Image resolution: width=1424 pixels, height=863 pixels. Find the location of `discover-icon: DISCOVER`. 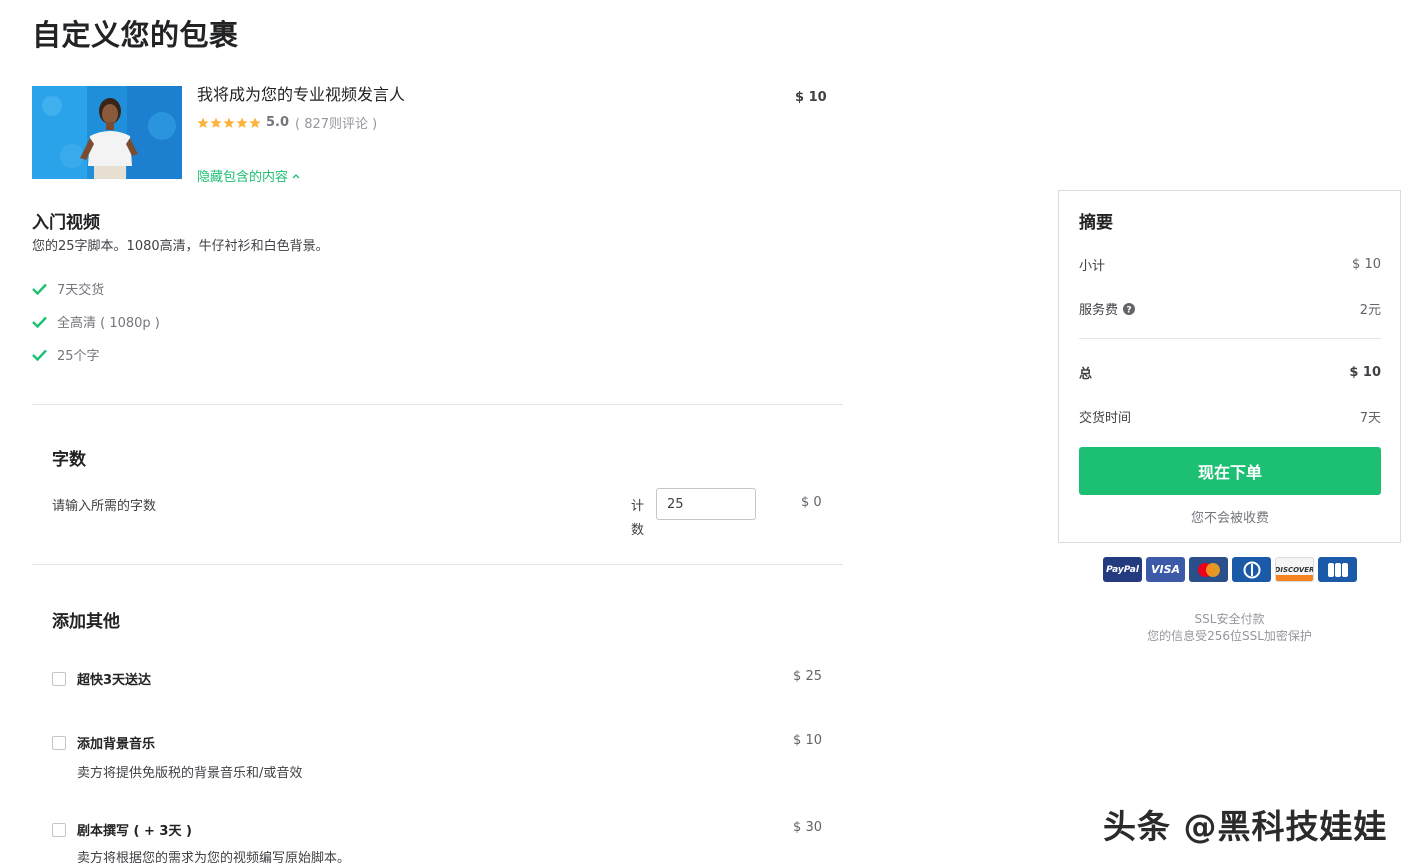

discover-icon: DISCOVER is located at coordinates (1294, 569).